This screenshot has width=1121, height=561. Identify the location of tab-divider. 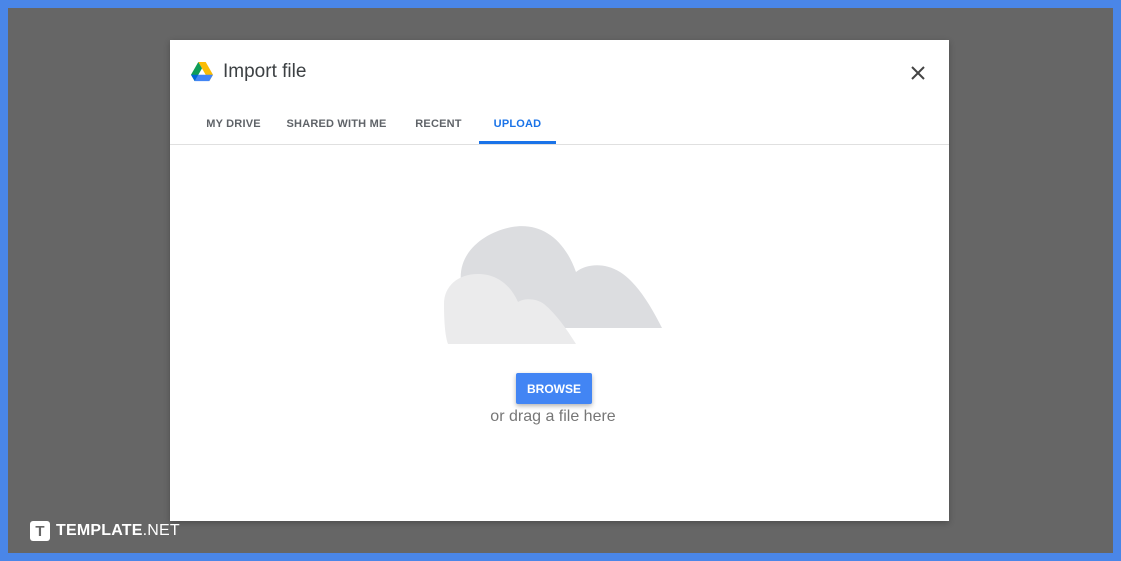
(559, 144).